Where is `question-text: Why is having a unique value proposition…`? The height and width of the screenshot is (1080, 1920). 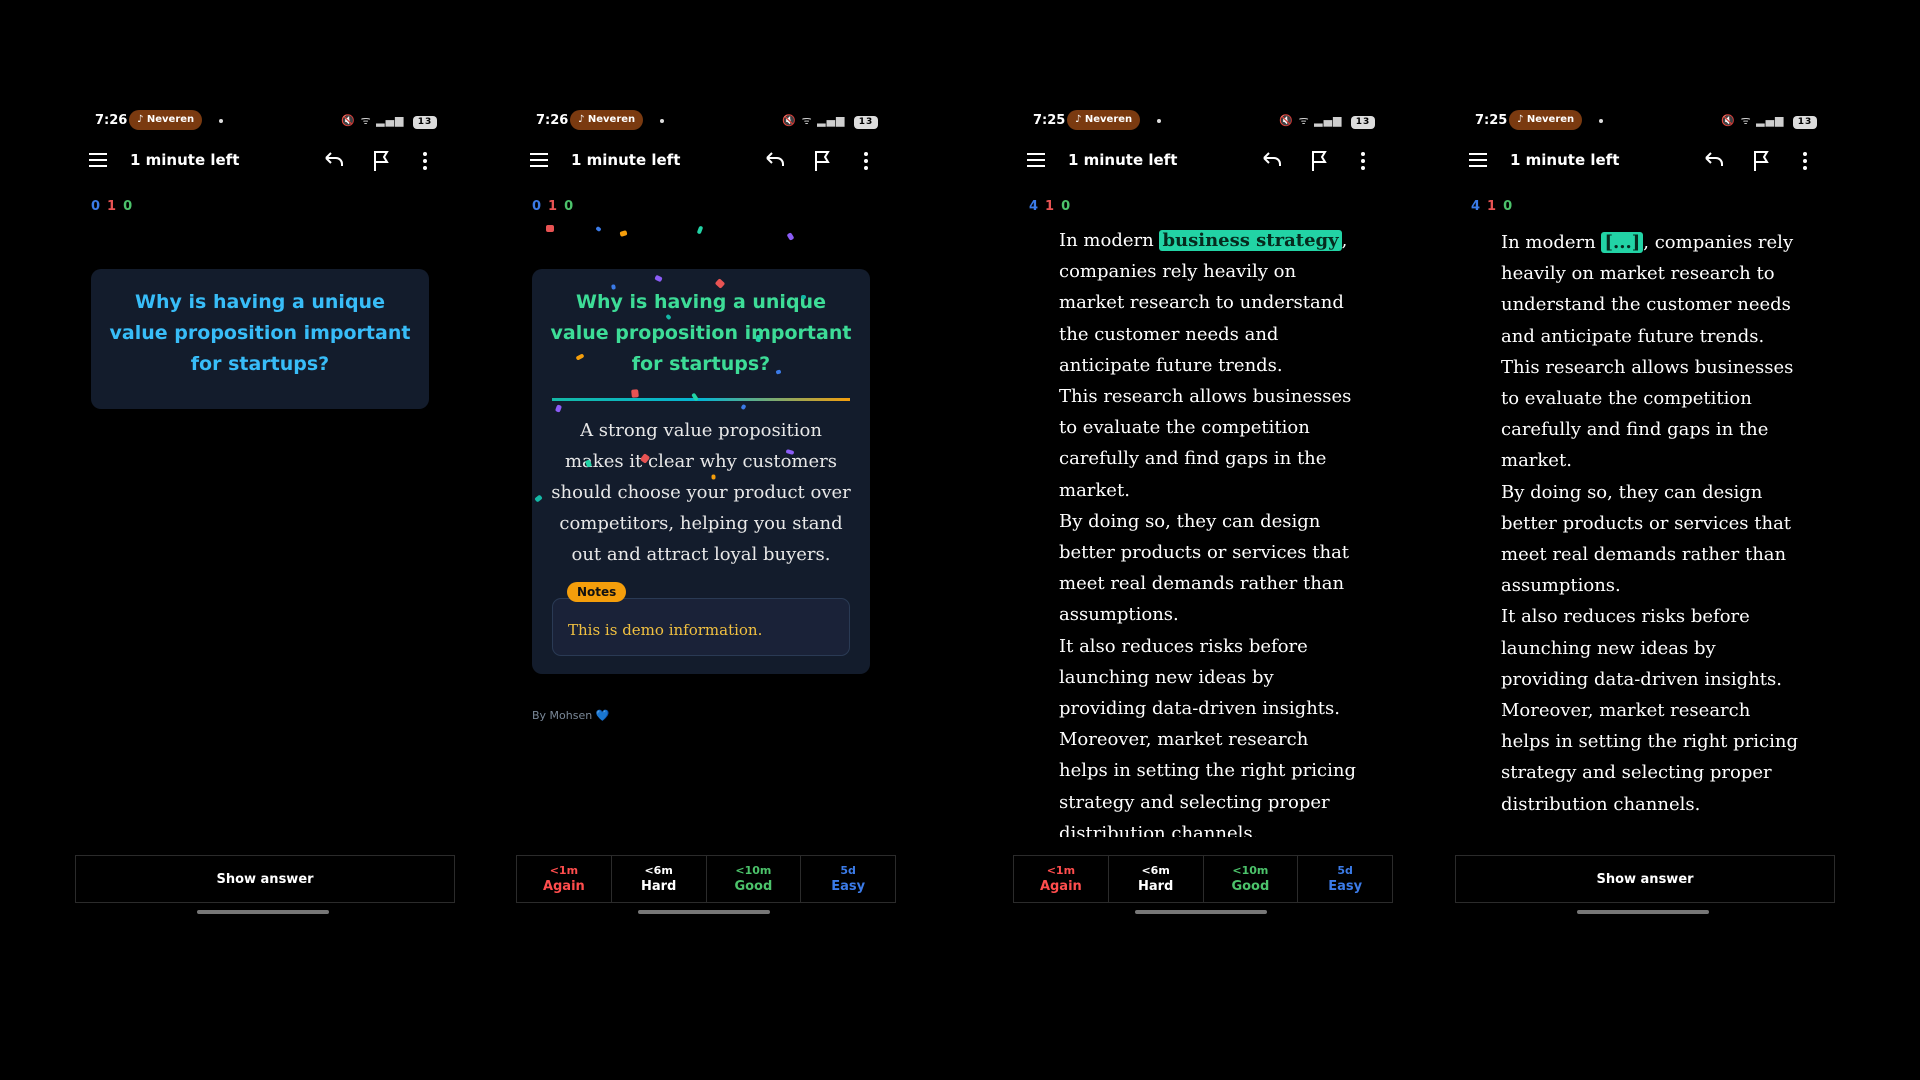 question-text: Why is having a unique value proposition… is located at coordinates (701, 333).